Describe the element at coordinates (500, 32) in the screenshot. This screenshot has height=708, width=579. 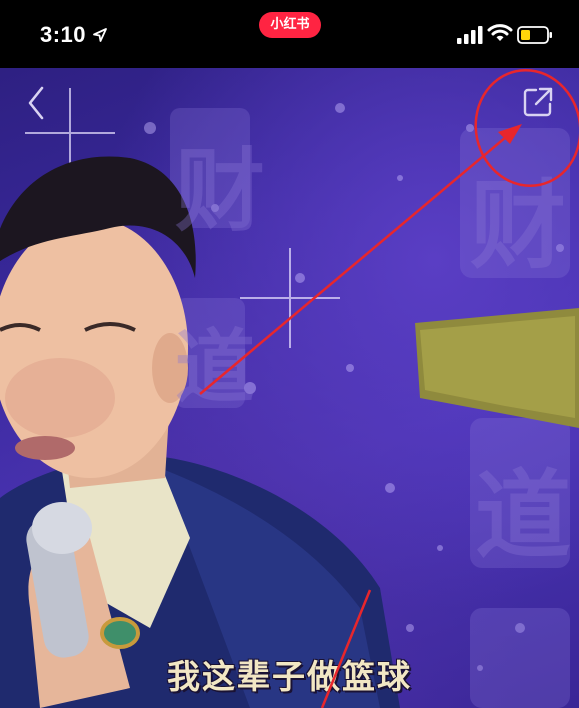
I see `wifi-icon` at that location.